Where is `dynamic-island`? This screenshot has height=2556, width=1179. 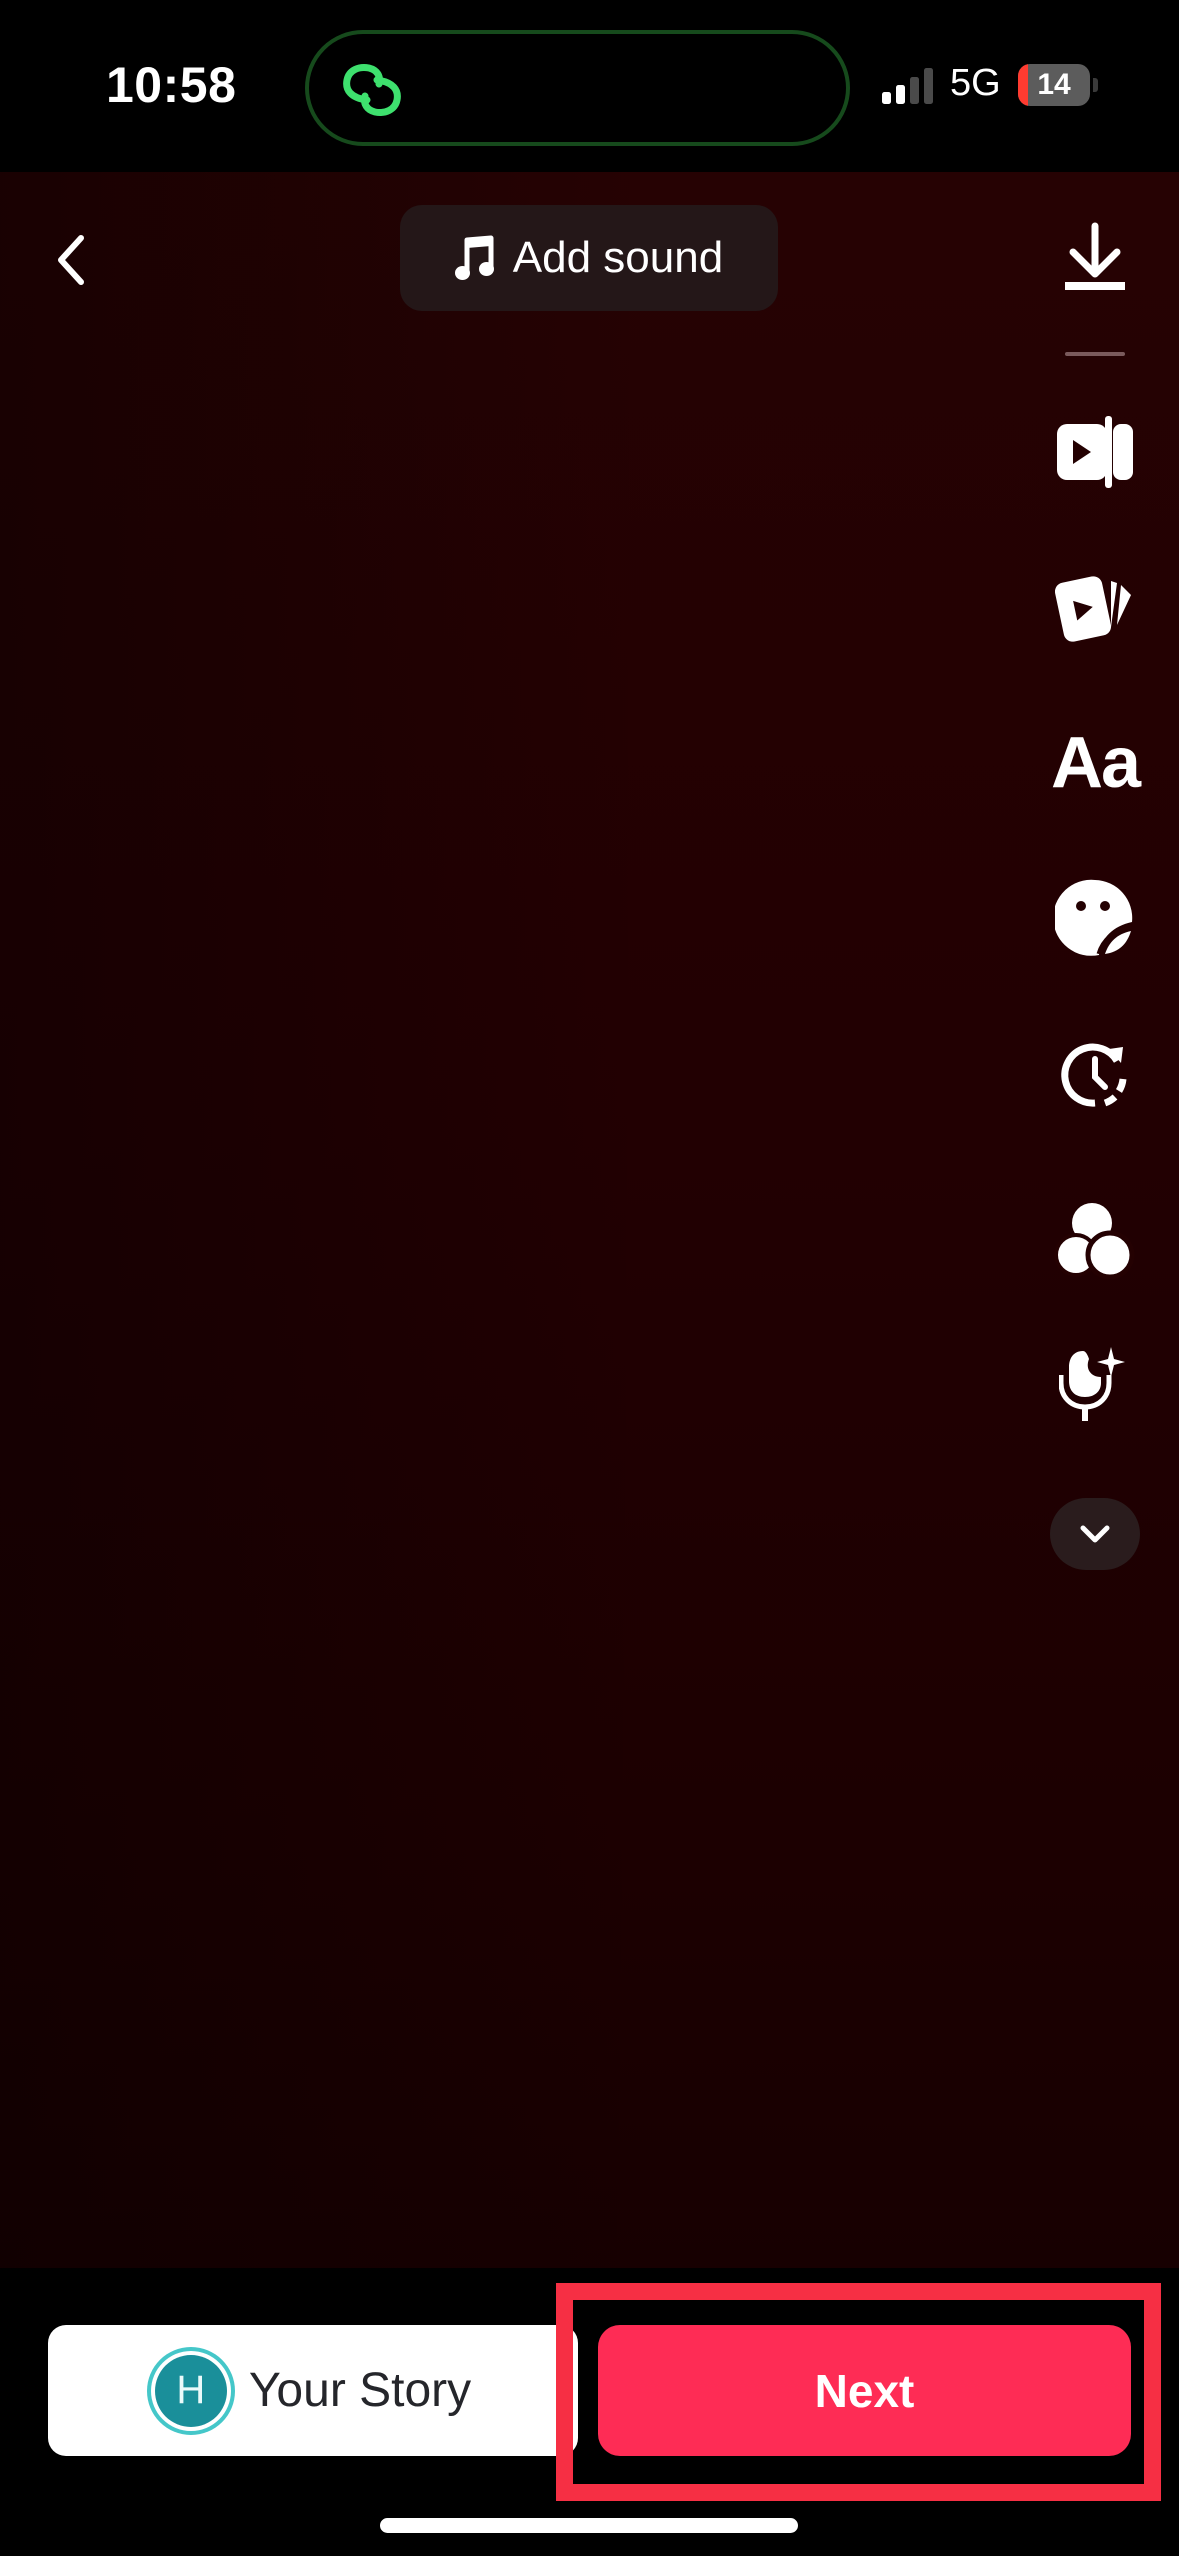
dynamic-island is located at coordinates (577, 88).